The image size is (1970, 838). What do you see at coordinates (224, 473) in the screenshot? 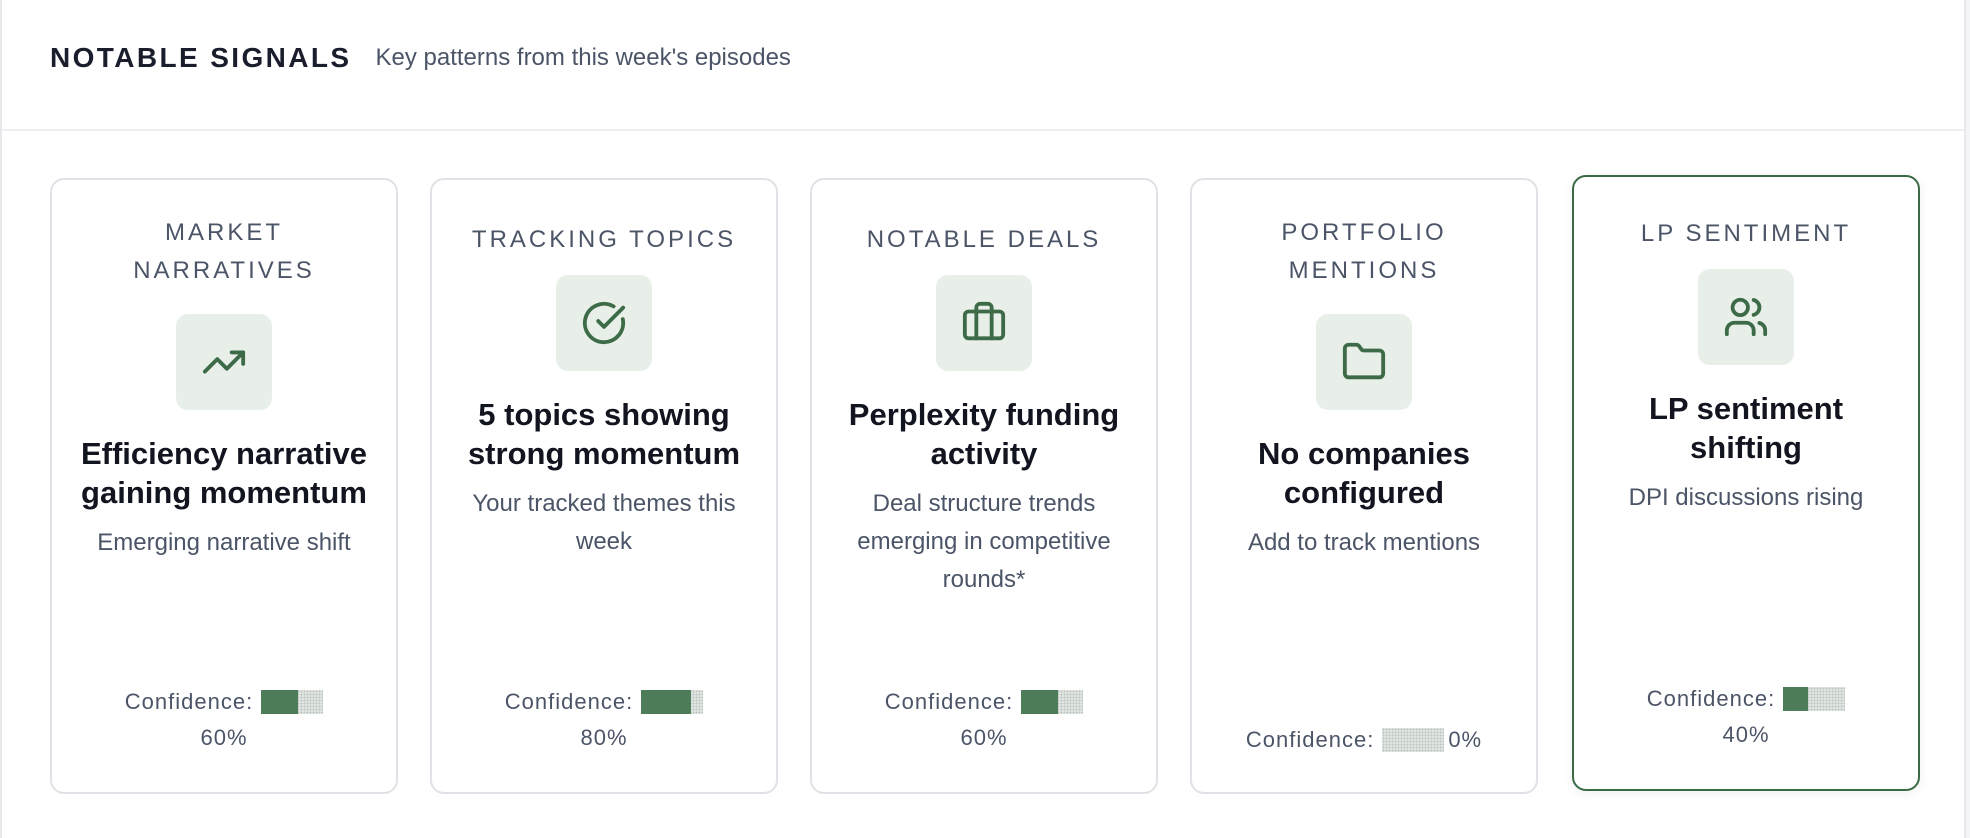
I see `card-headline: Efficiency narrative gaining momentum` at bounding box center [224, 473].